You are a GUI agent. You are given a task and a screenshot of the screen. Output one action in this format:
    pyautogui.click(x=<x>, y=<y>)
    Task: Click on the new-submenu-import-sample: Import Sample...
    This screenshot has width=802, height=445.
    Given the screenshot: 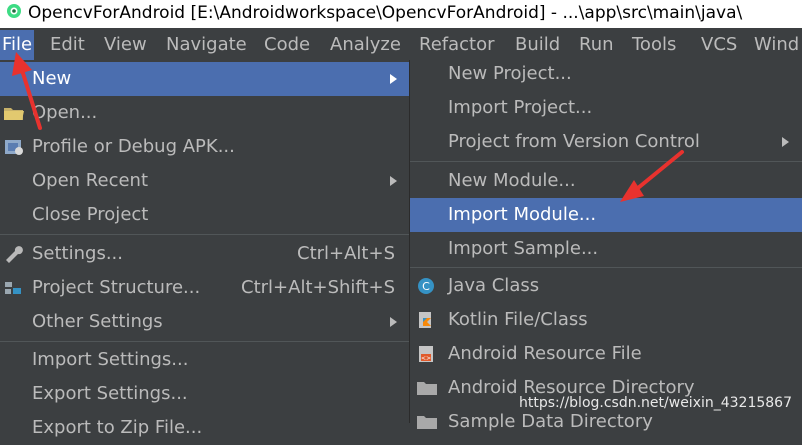 What is the action you would take?
    pyautogui.click(x=606, y=249)
    